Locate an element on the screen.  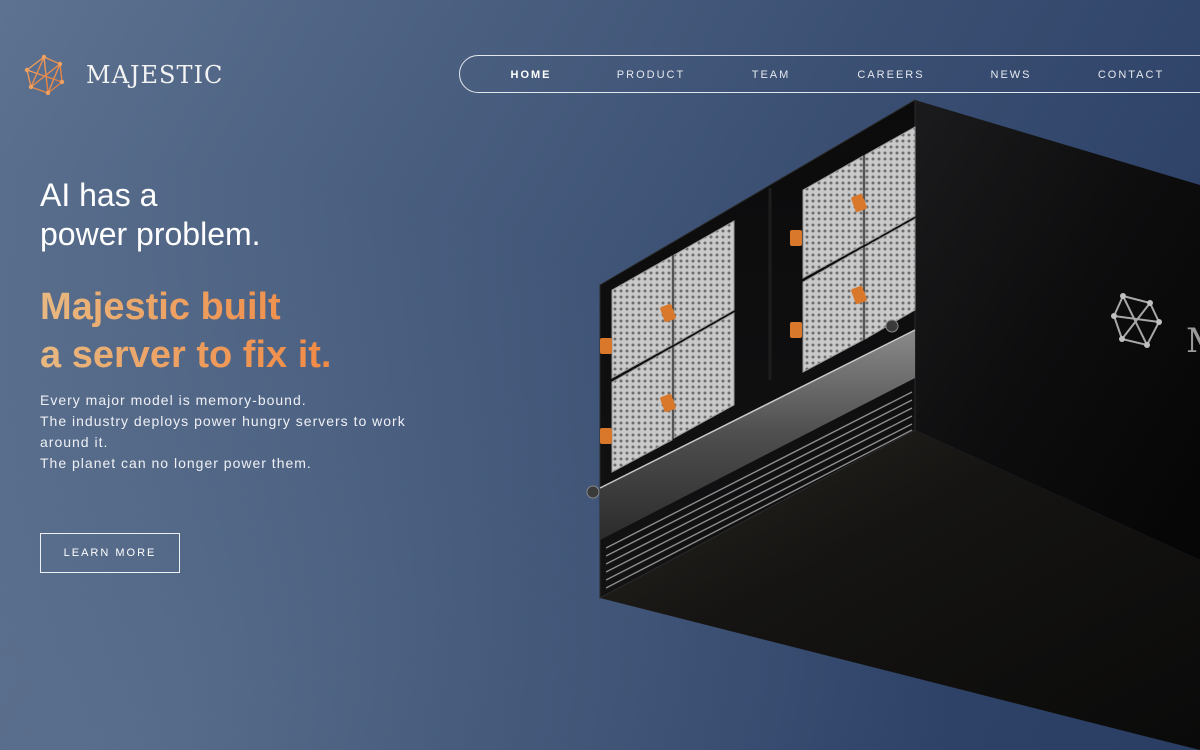
brand-name: MAJESTIC is located at coordinates (155, 75).